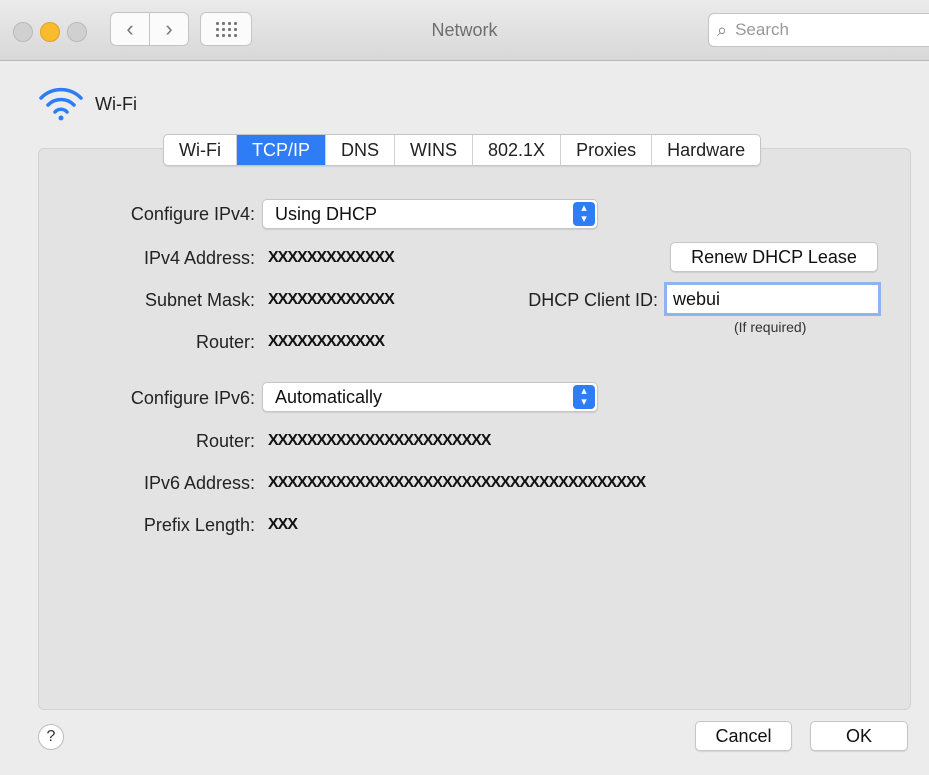  What do you see at coordinates (430, 214) in the screenshot?
I see `configure-ipv4-select: Using DHCP ▴ ▾` at bounding box center [430, 214].